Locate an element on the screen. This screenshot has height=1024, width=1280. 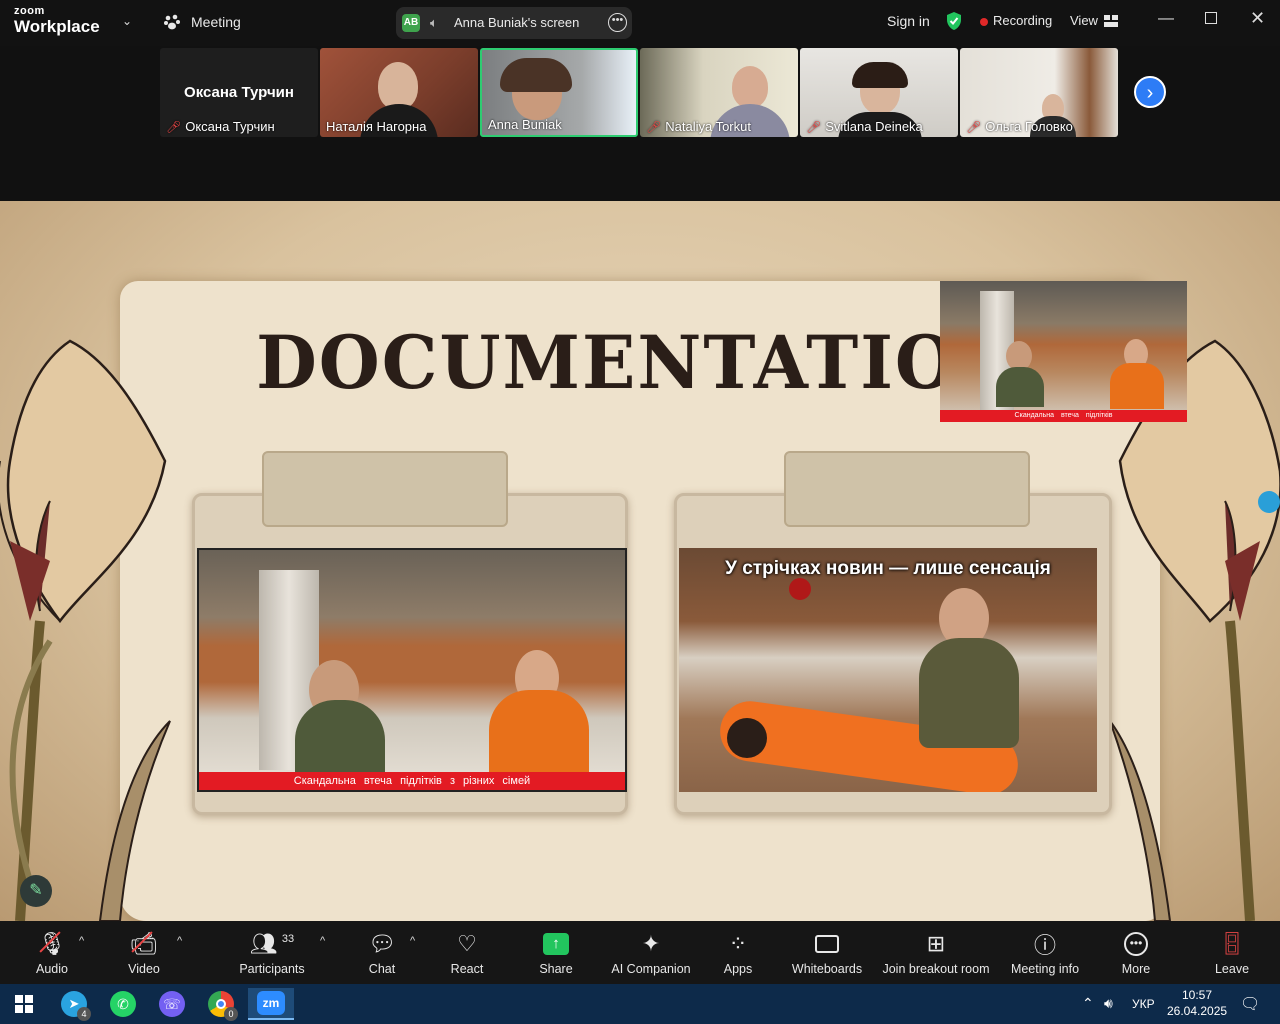
zoom-taskbar-icon: zm is located at coordinates (271, 1004).